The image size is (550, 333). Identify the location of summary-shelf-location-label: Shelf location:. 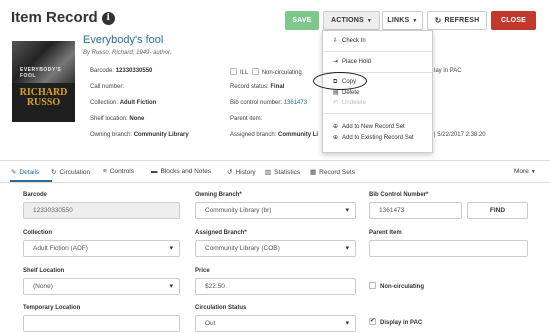
(109, 119).